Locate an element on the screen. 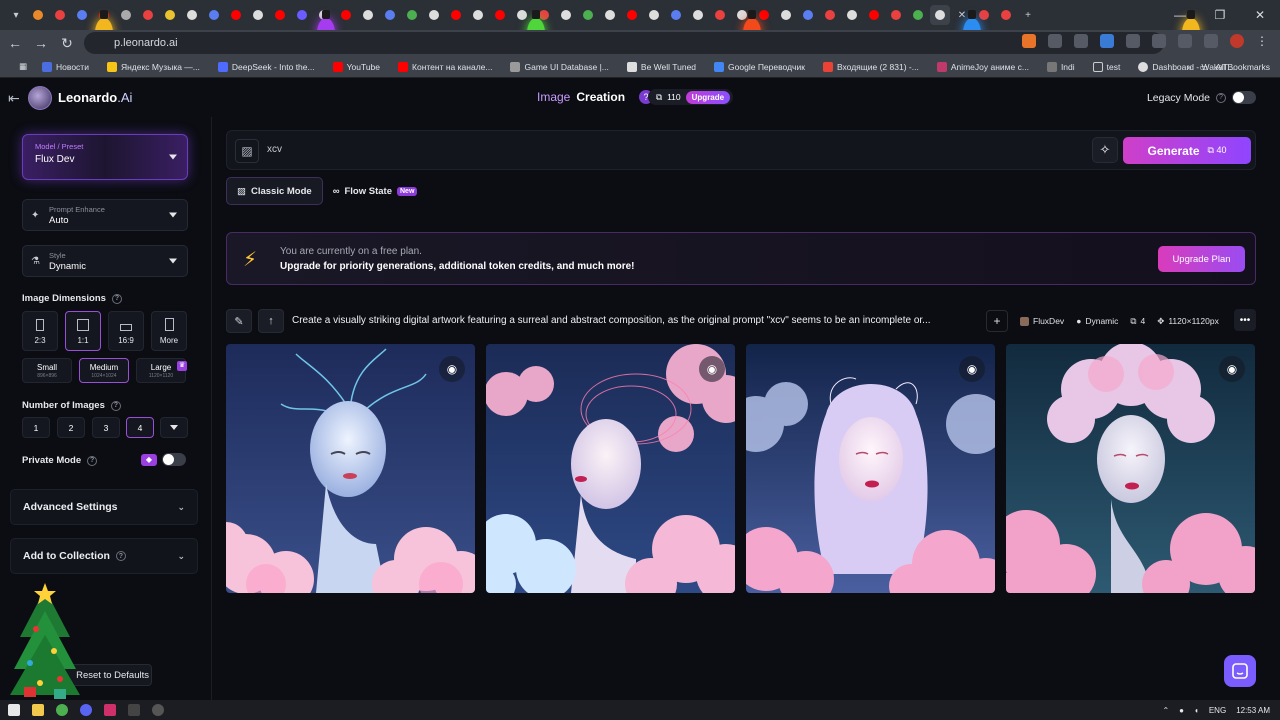  size-medium-button: Medium 1024×1024 is located at coordinates (104, 370).